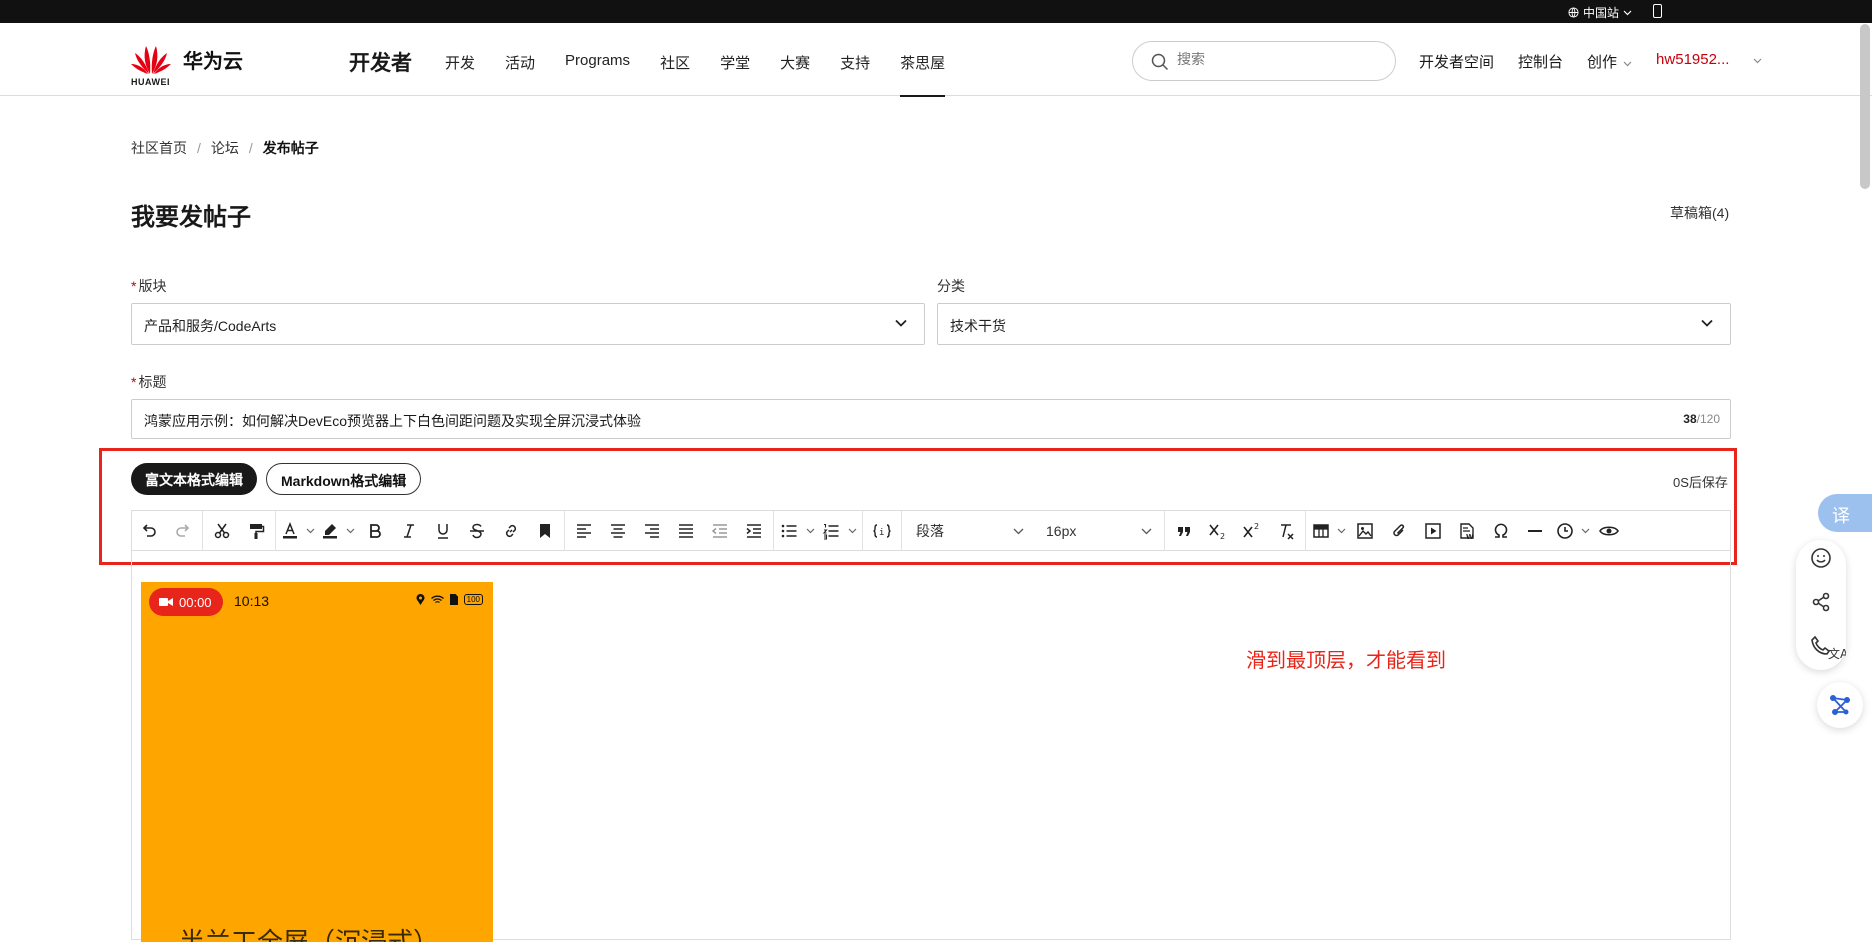 The image size is (1872, 942). What do you see at coordinates (597, 74) in the screenshot?
I see `nav-item-programs: Programs` at bounding box center [597, 74].